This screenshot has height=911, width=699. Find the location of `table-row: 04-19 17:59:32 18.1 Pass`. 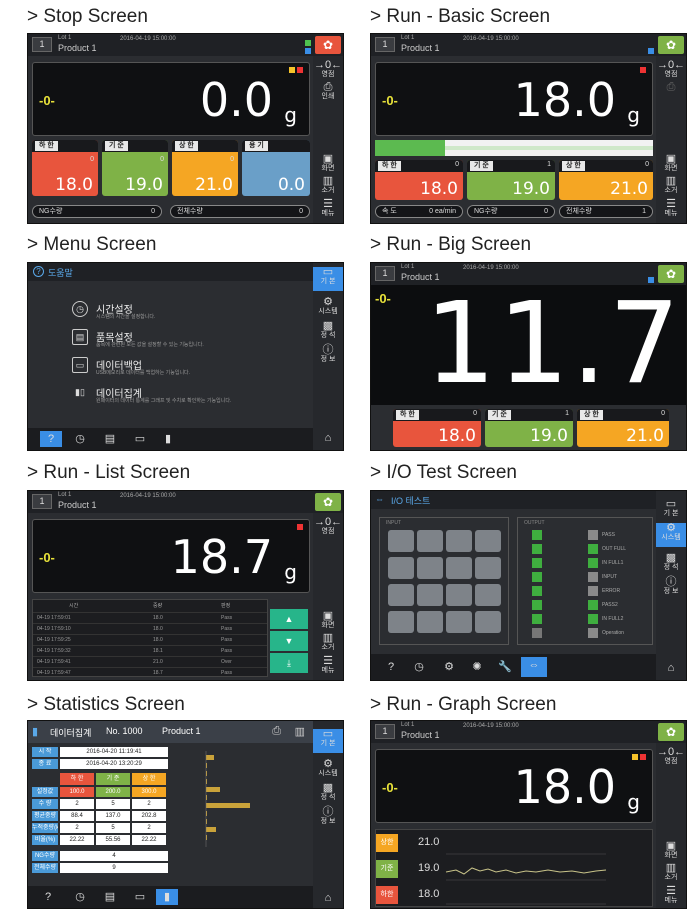

table-row: 04-19 17:59:32 18.1 Pass is located at coordinates (150, 650).